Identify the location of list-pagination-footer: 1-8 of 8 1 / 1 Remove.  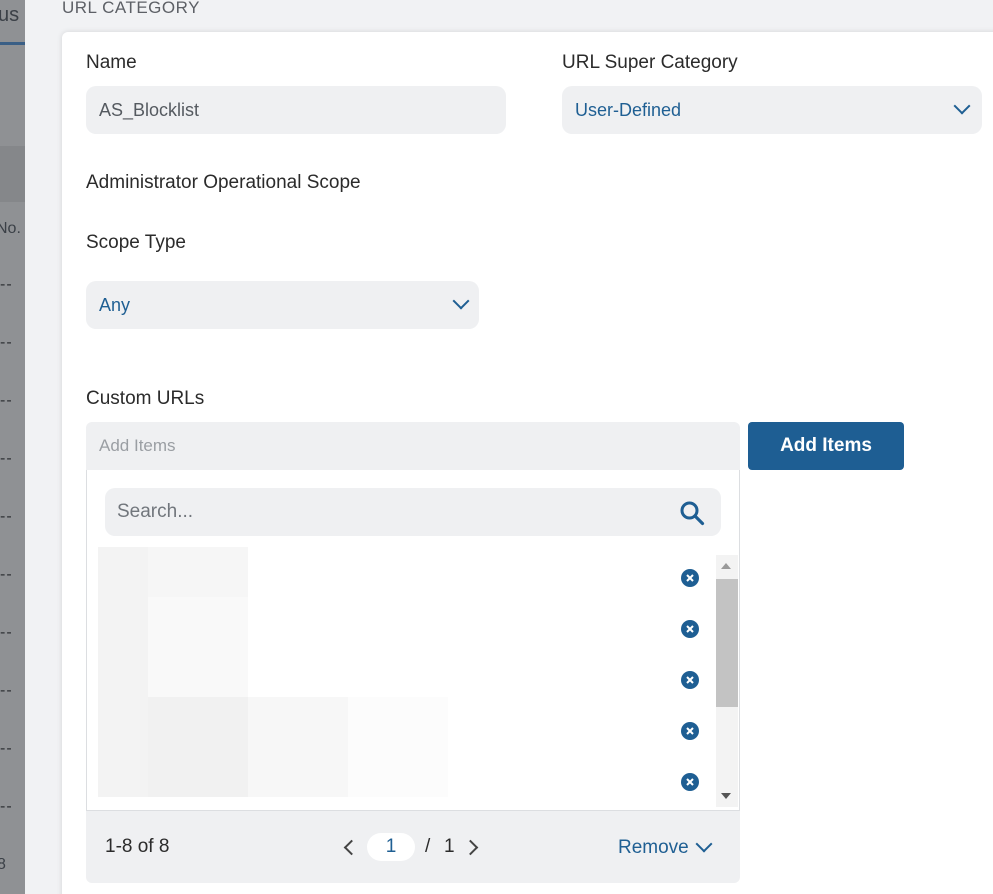
(413, 846).